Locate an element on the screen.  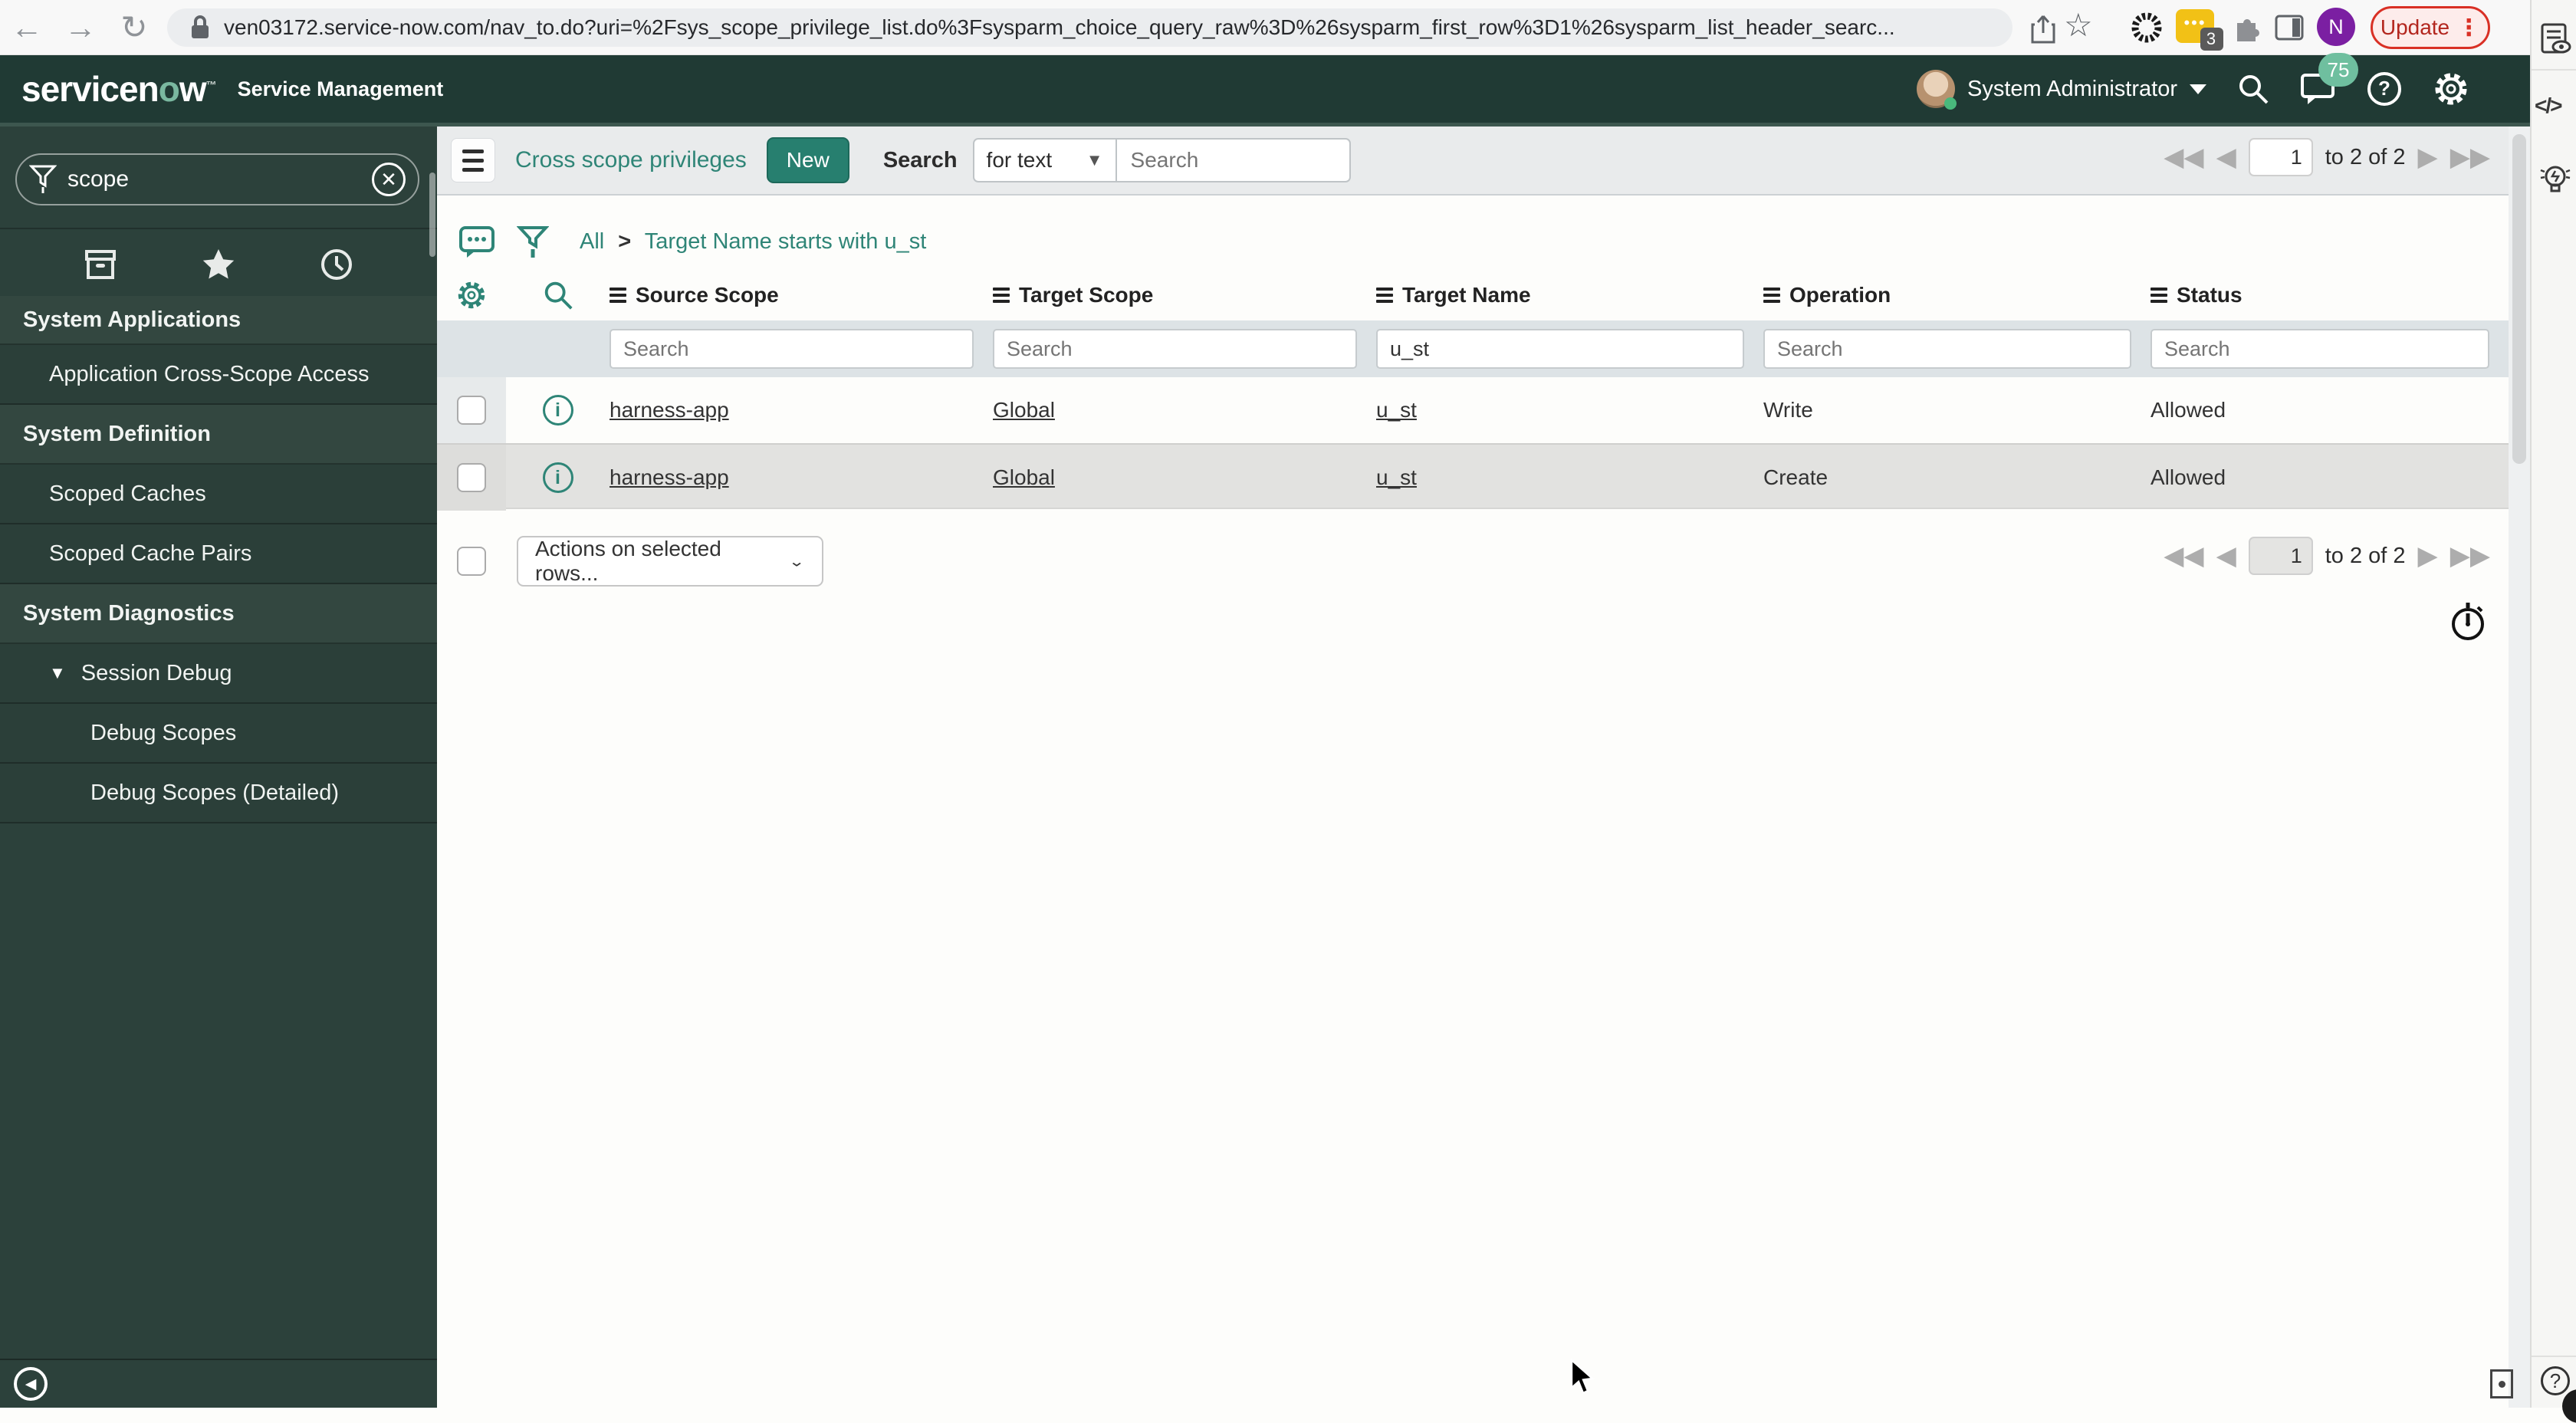
sidebar-footer: ◀ is located at coordinates (219, 1383).